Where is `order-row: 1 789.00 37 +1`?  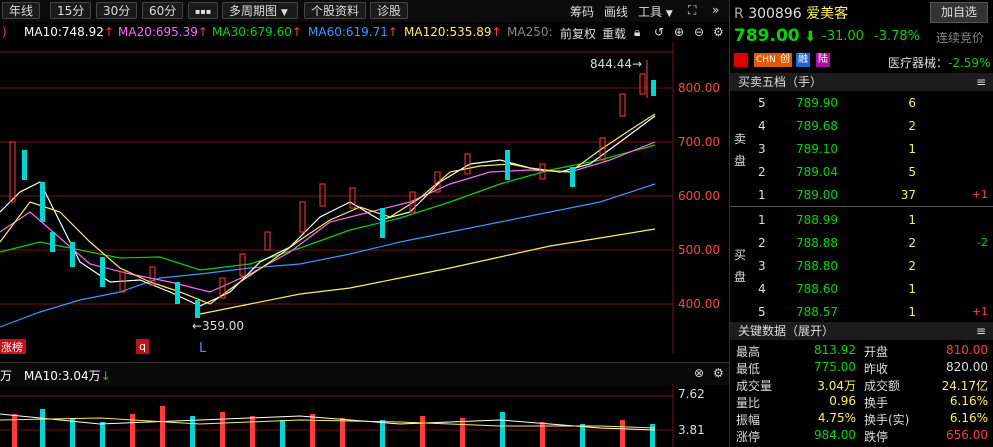
order-row: 1 789.00 37 +1 is located at coordinates (861, 196).